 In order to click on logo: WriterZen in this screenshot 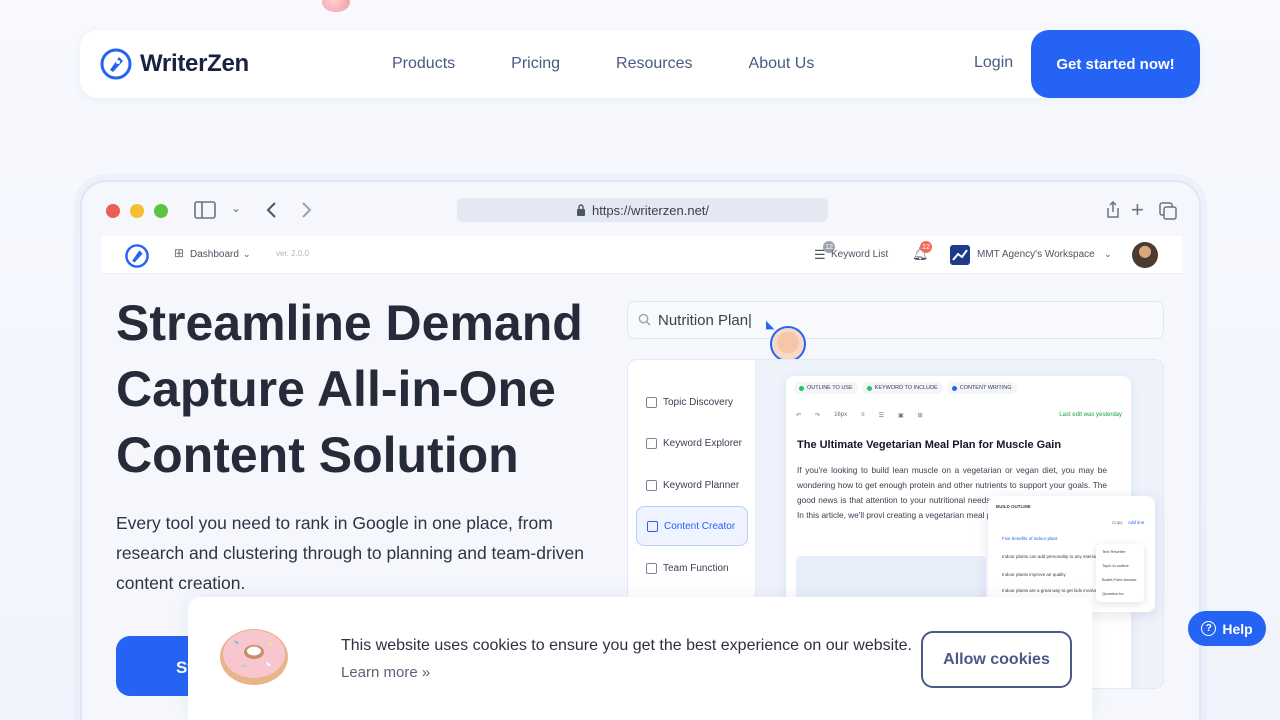, I will do `click(174, 64)`.